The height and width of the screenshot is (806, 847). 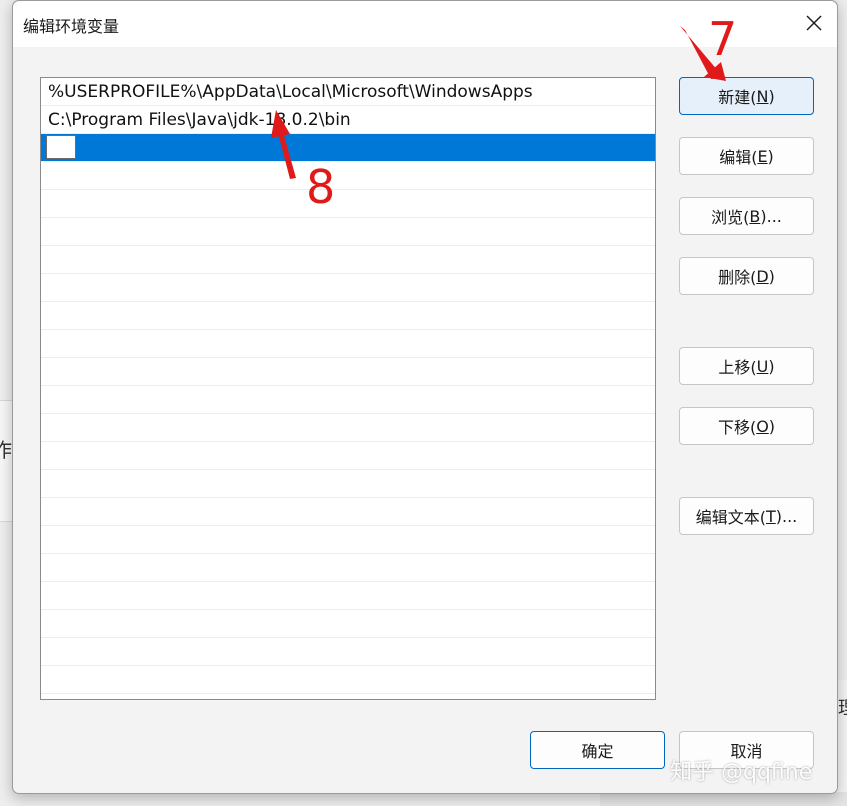 I want to click on arrow-step8-icon, so click(x=283, y=144).